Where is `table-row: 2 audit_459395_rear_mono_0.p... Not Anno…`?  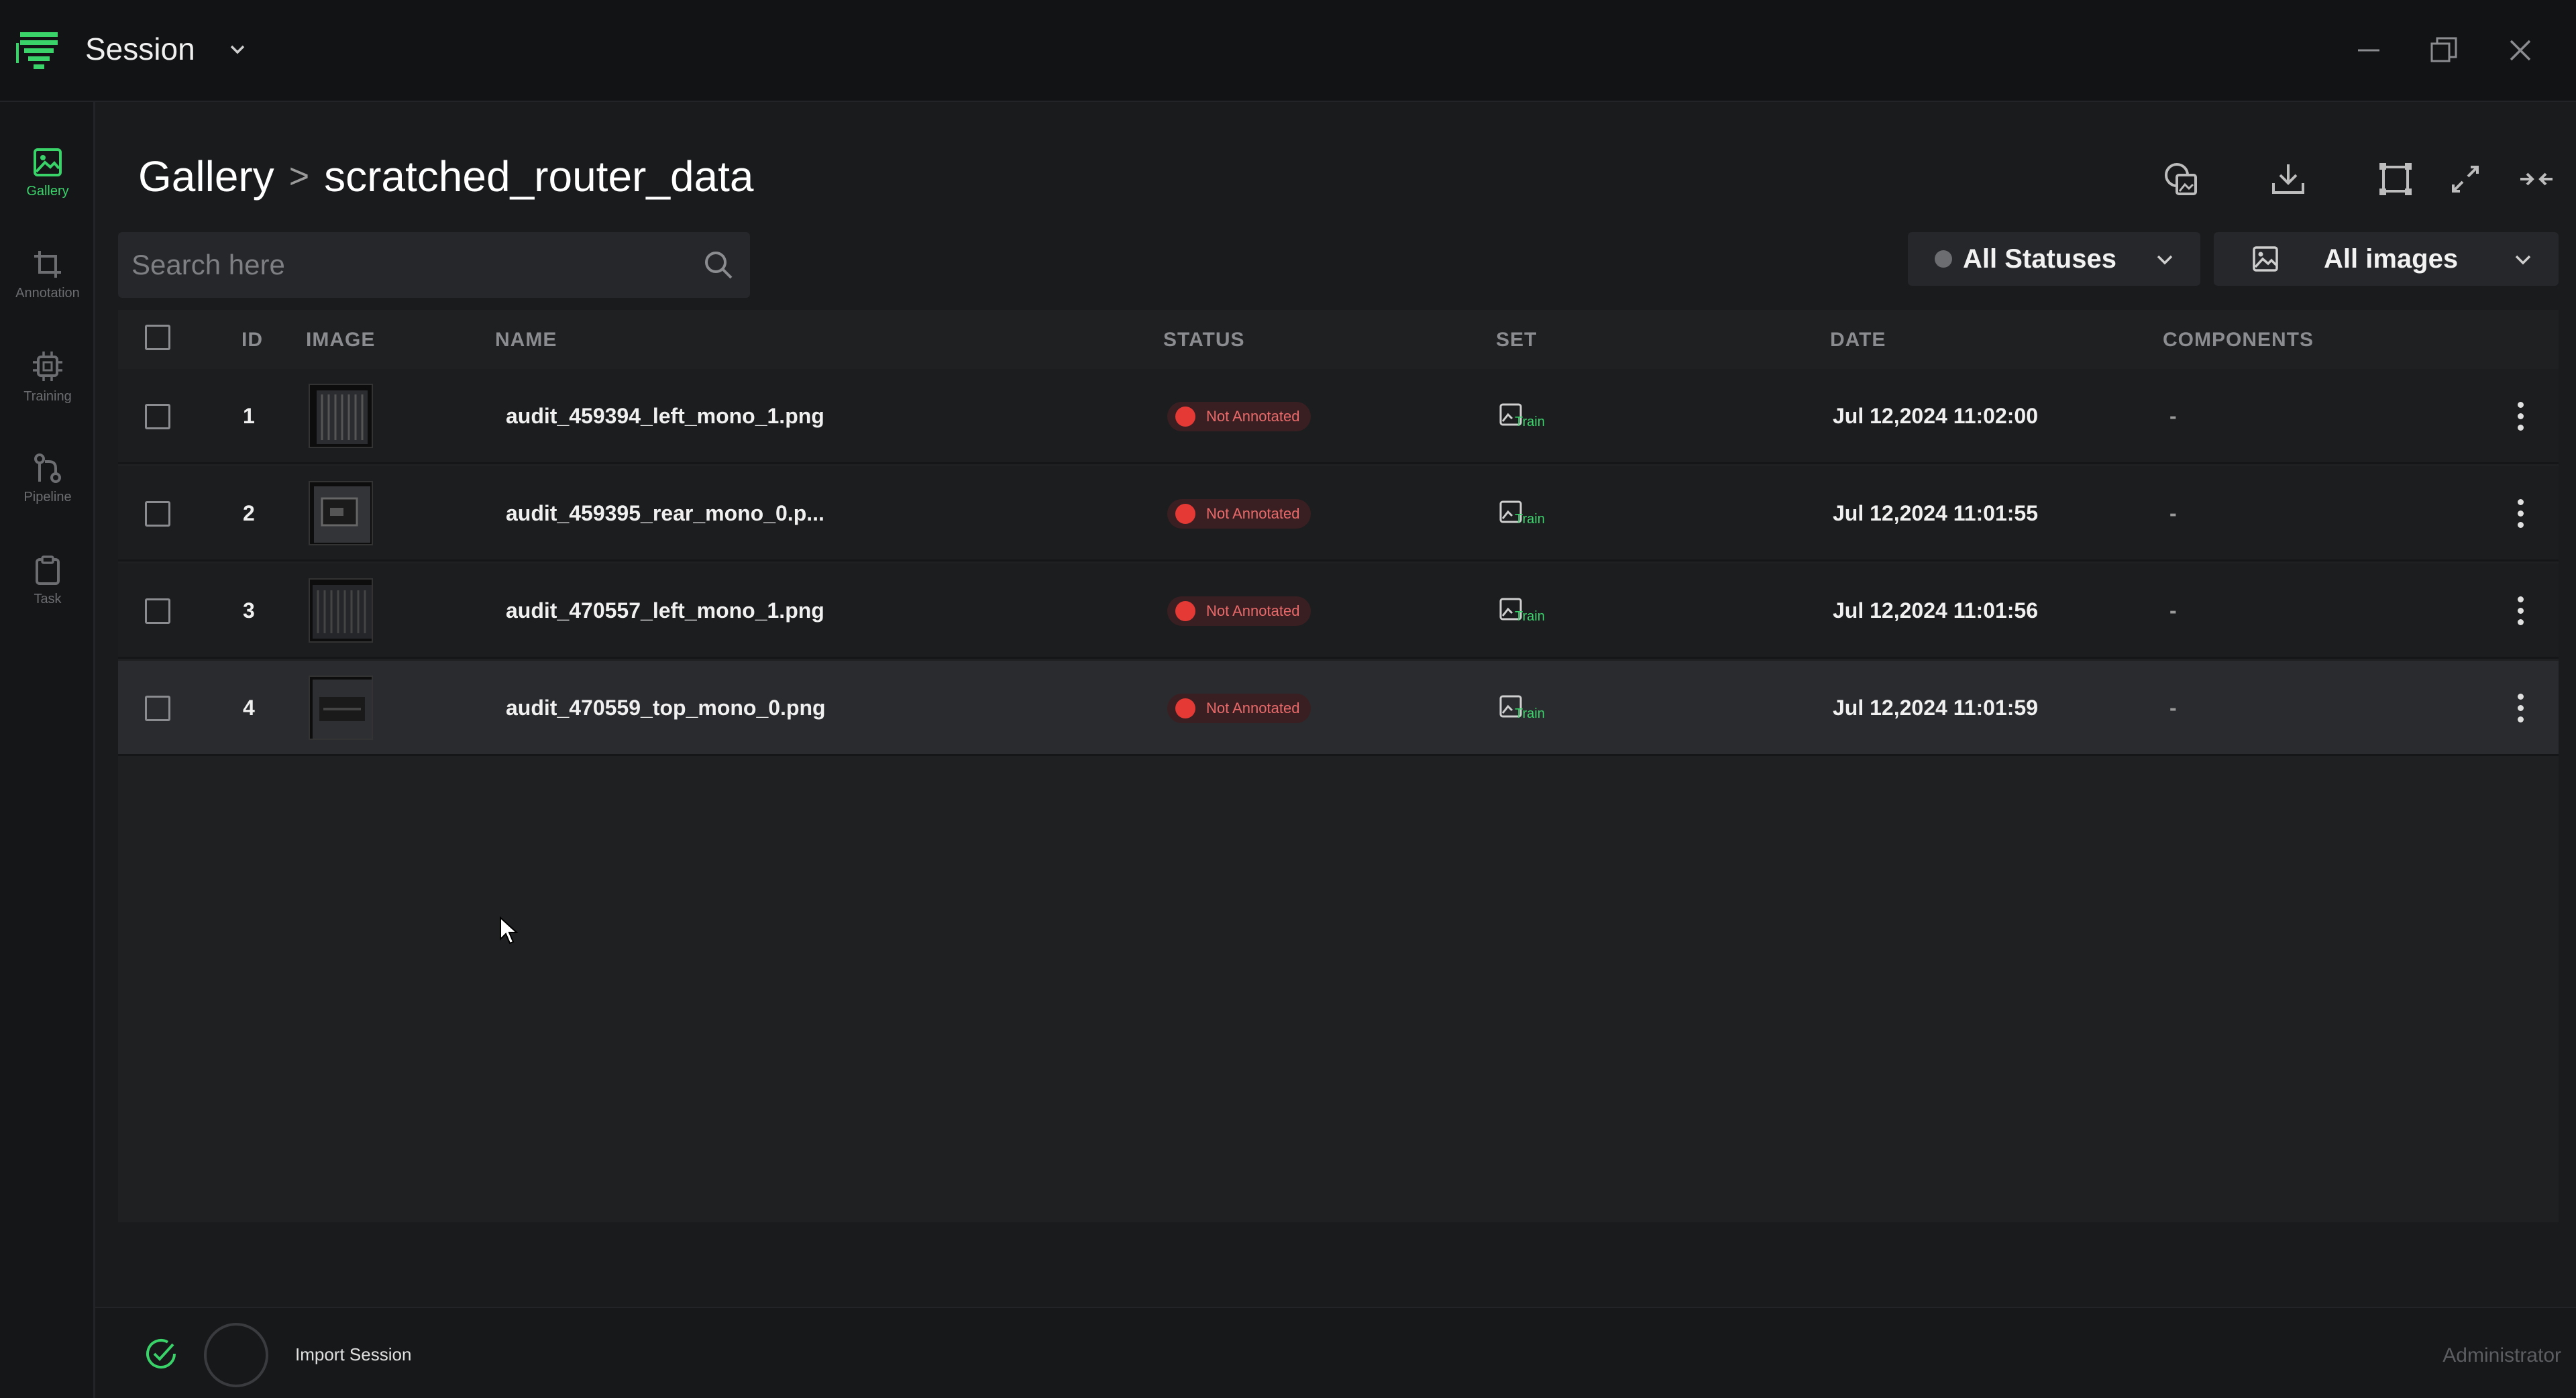 table-row: 2 audit_459395_rear_mono_0.p... Not Anno… is located at coordinates (1338, 513).